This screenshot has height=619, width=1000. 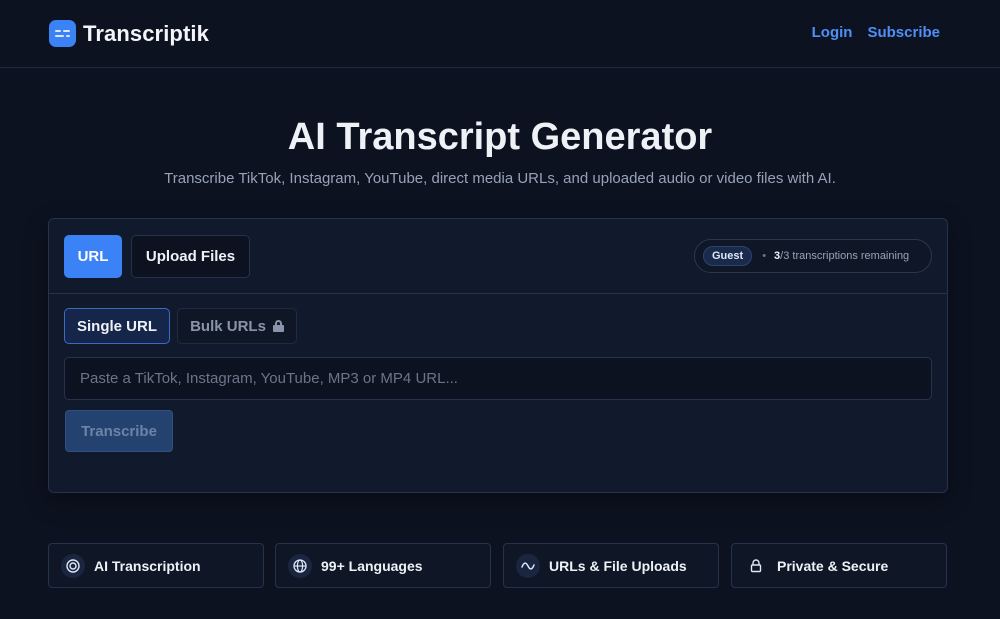 I want to click on feature-label: Private & Secure, so click(x=833, y=565).